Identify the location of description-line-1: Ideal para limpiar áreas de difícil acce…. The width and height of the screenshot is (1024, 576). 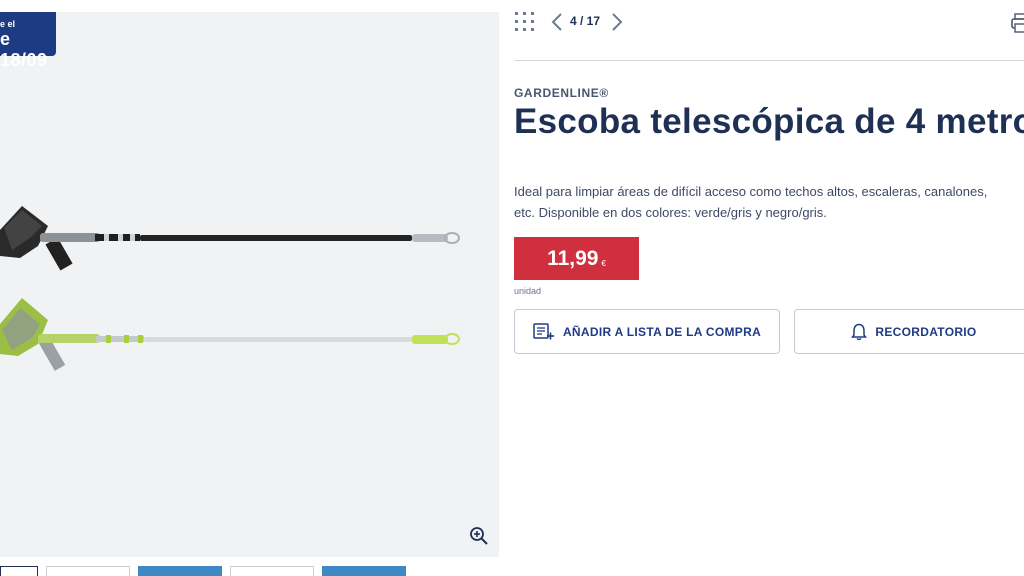
(751, 191).